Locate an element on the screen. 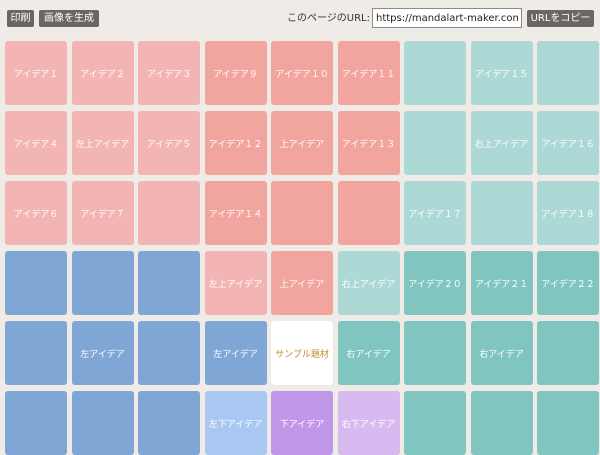 Image resolution: width=600 pixels, height=455 pixels. generate-image-button: 画像を生成 is located at coordinates (69, 18).